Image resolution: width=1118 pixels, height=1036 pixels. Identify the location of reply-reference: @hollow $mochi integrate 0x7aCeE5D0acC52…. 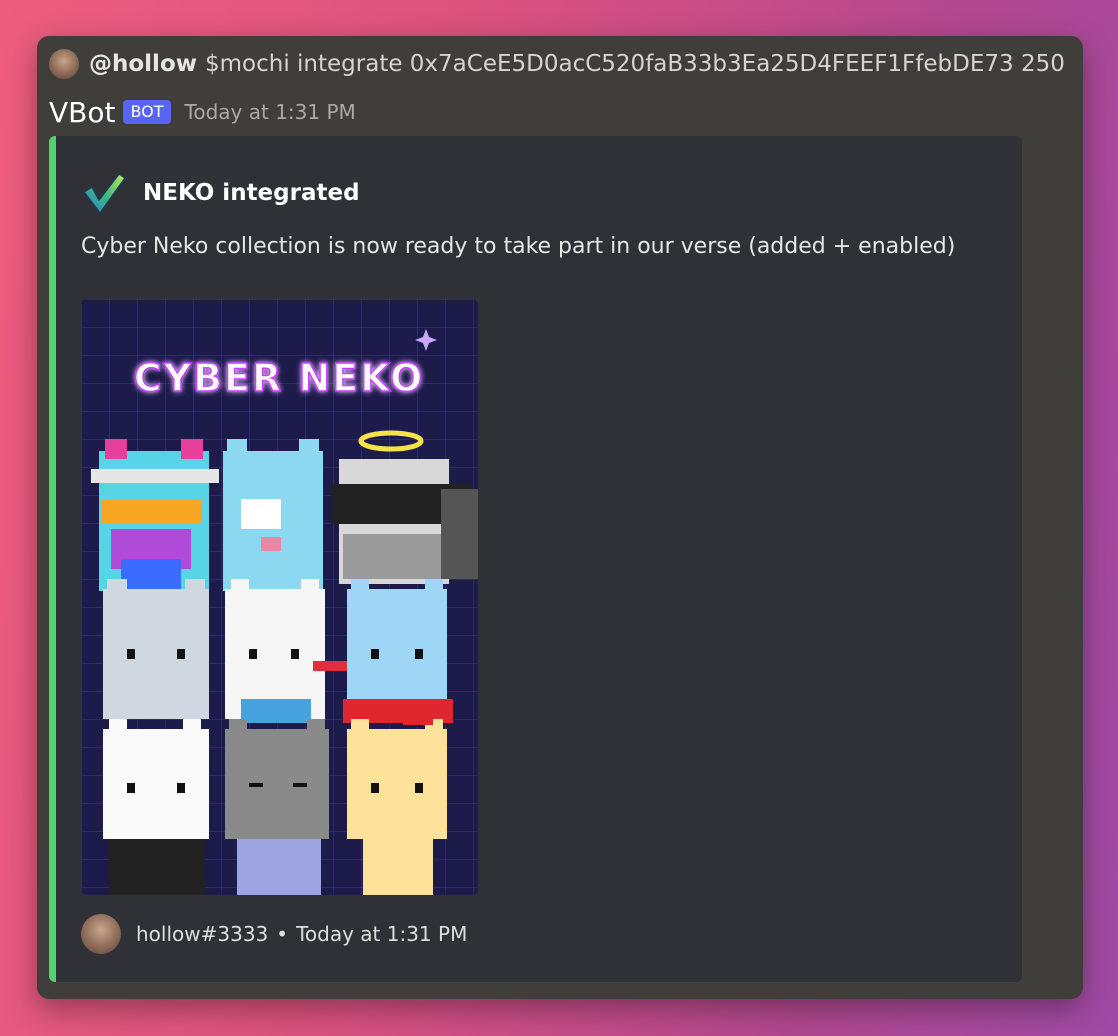
(557, 64).